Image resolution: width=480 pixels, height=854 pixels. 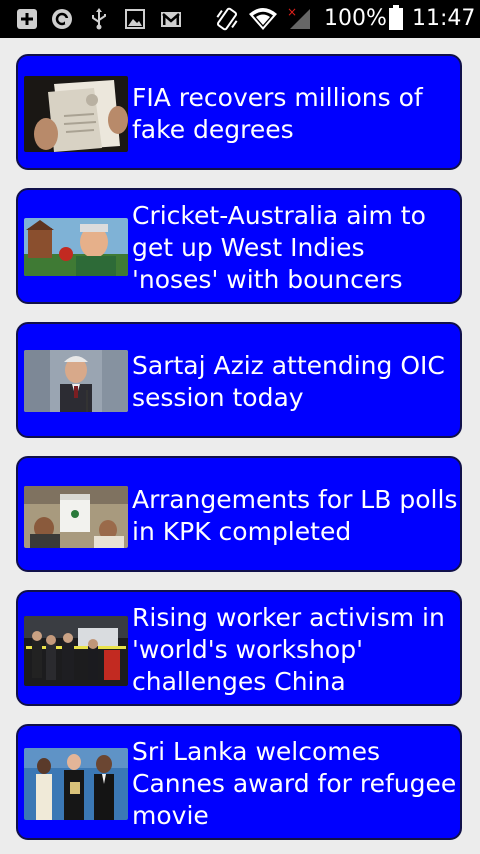 What do you see at coordinates (27, 19) in the screenshot?
I see `add-box-icon` at bounding box center [27, 19].